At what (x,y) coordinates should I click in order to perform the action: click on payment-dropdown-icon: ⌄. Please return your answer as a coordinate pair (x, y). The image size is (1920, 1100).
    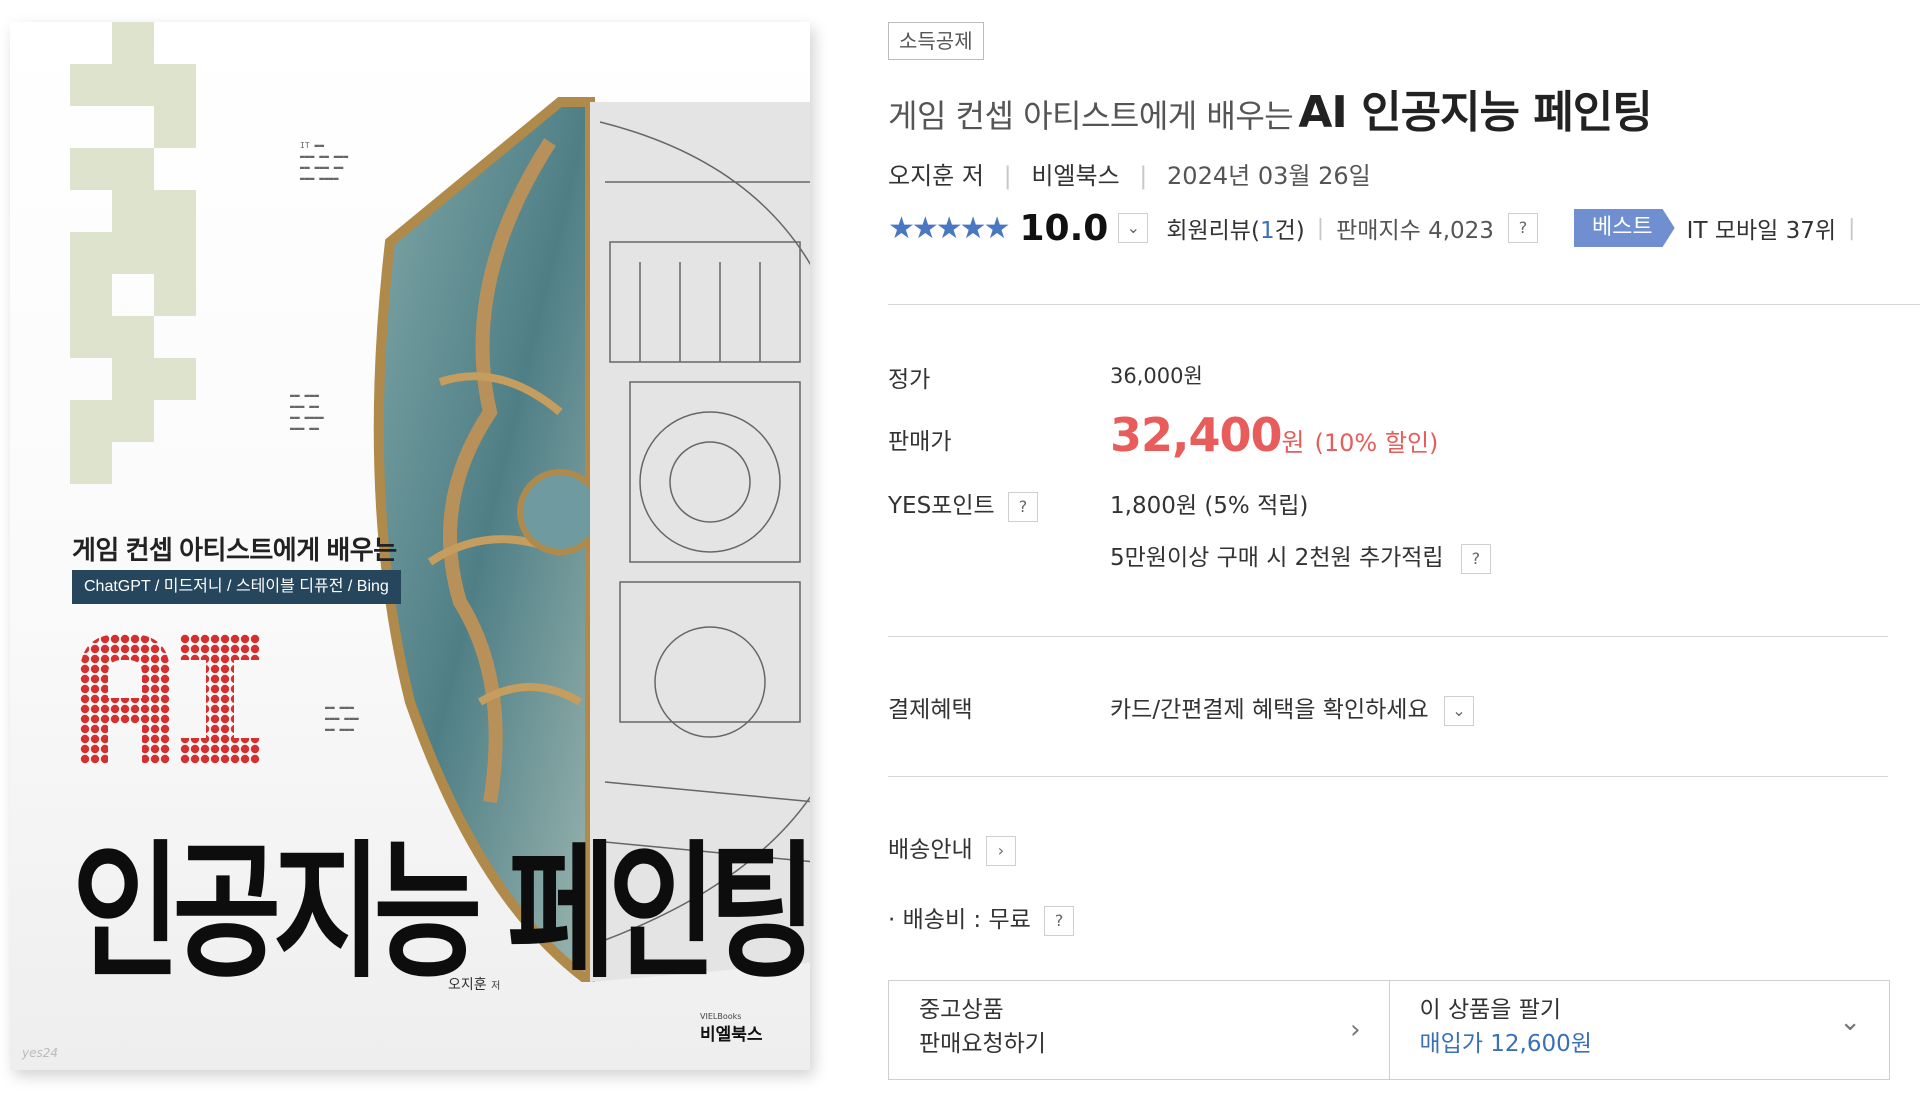
    Looking at the image, I should click on (1458, 710).